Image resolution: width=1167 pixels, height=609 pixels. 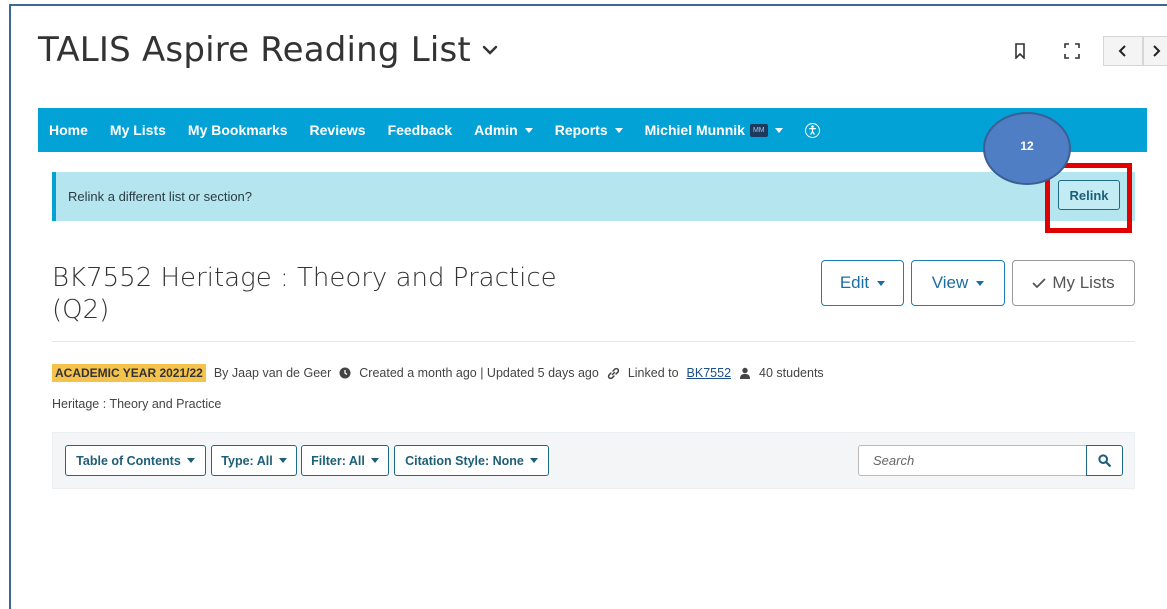 I want to click on list-actions: Edit View My Lists, so click(x=978, y=283).